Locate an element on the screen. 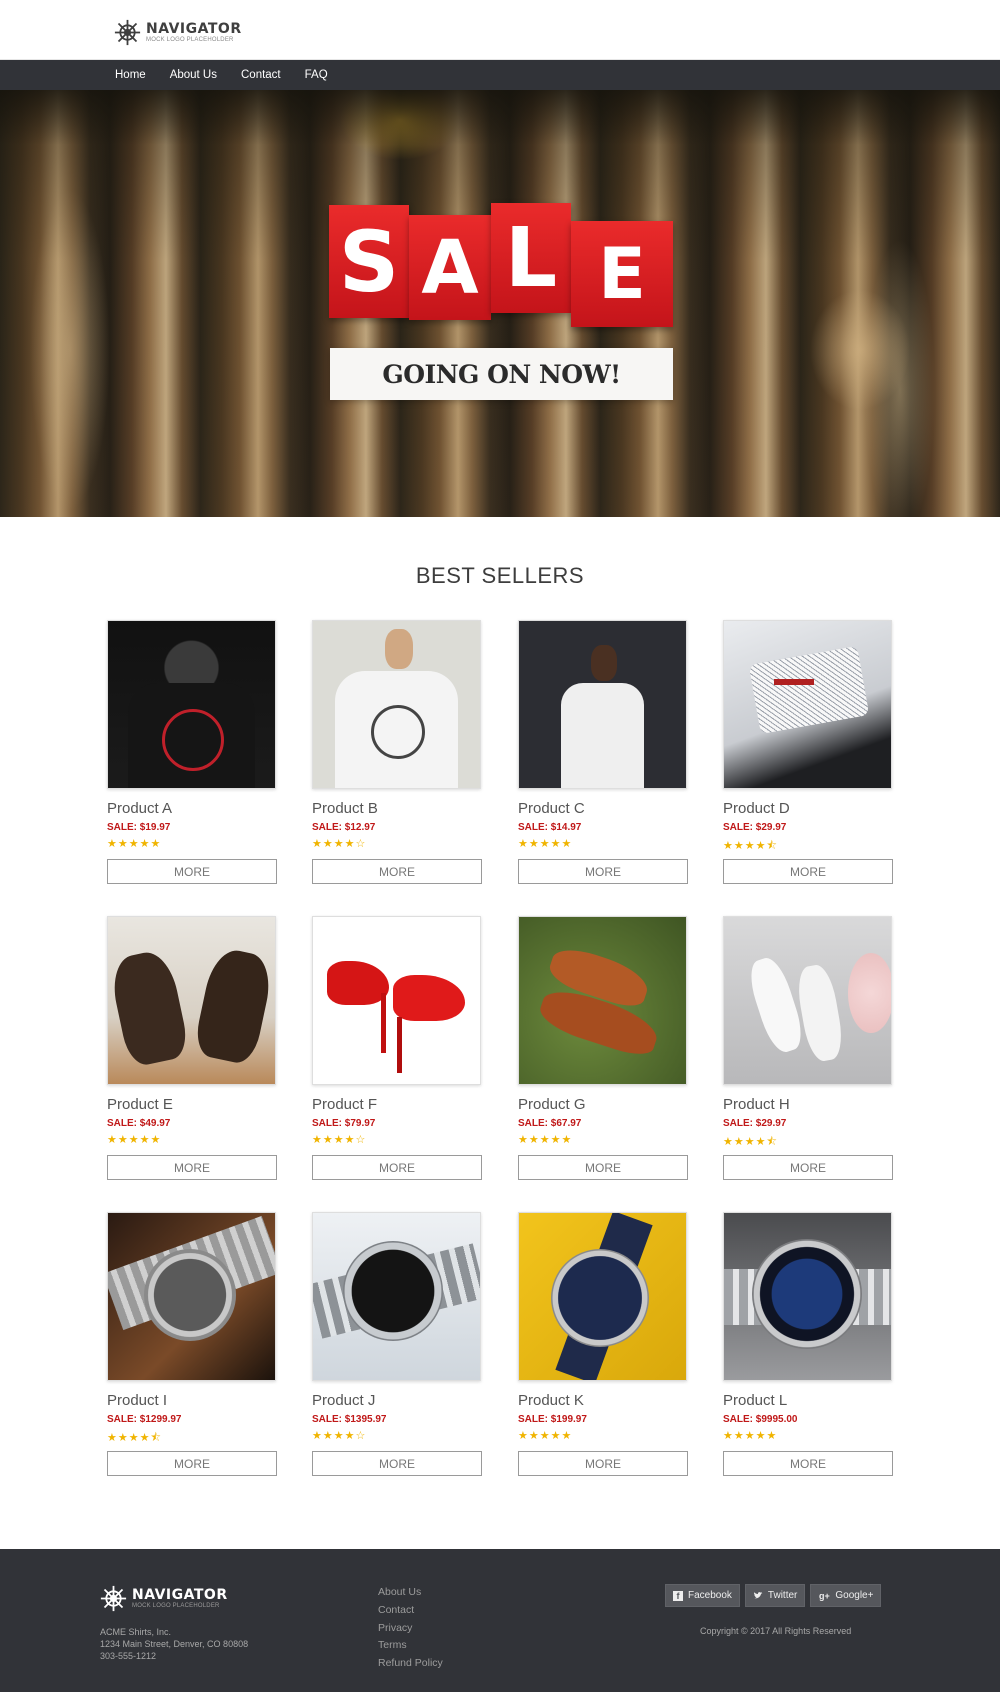 The image size is (1000, 1692). footer-street: 1234 Main Street, Denver, CO 80808 is located at coordinates (174, 1644).